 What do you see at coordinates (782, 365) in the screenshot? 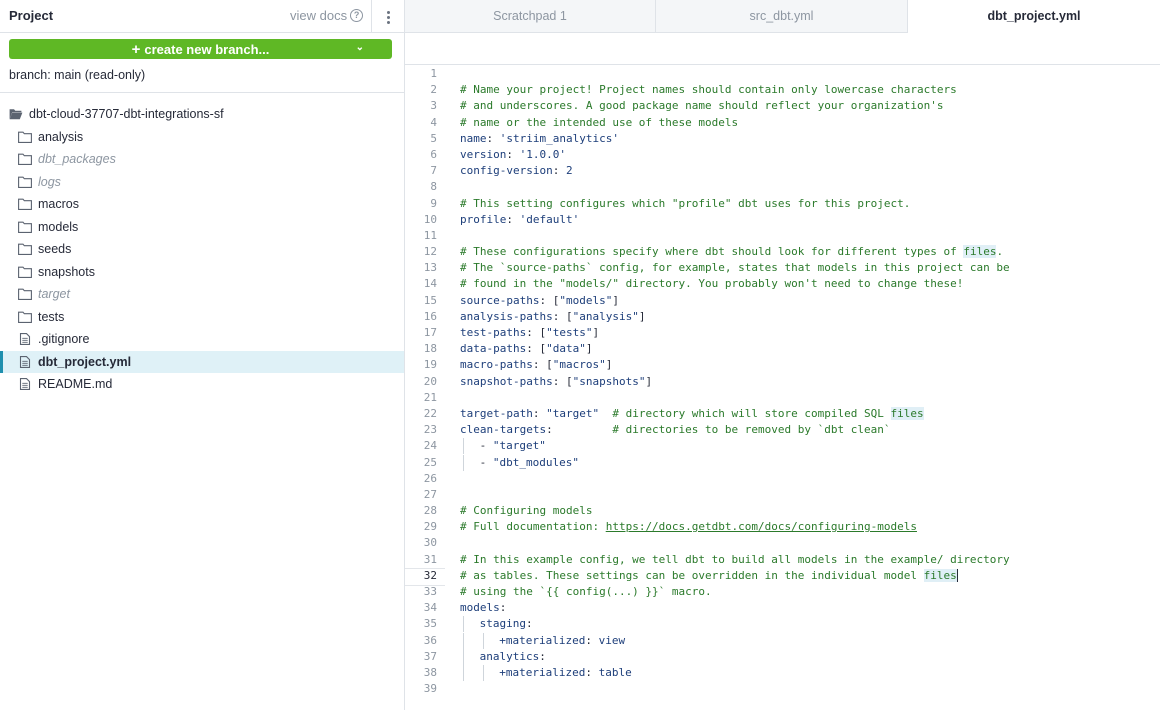
I see `code-line: 19 macro-paths: ["macros"]` at bounding box center [782, 365].